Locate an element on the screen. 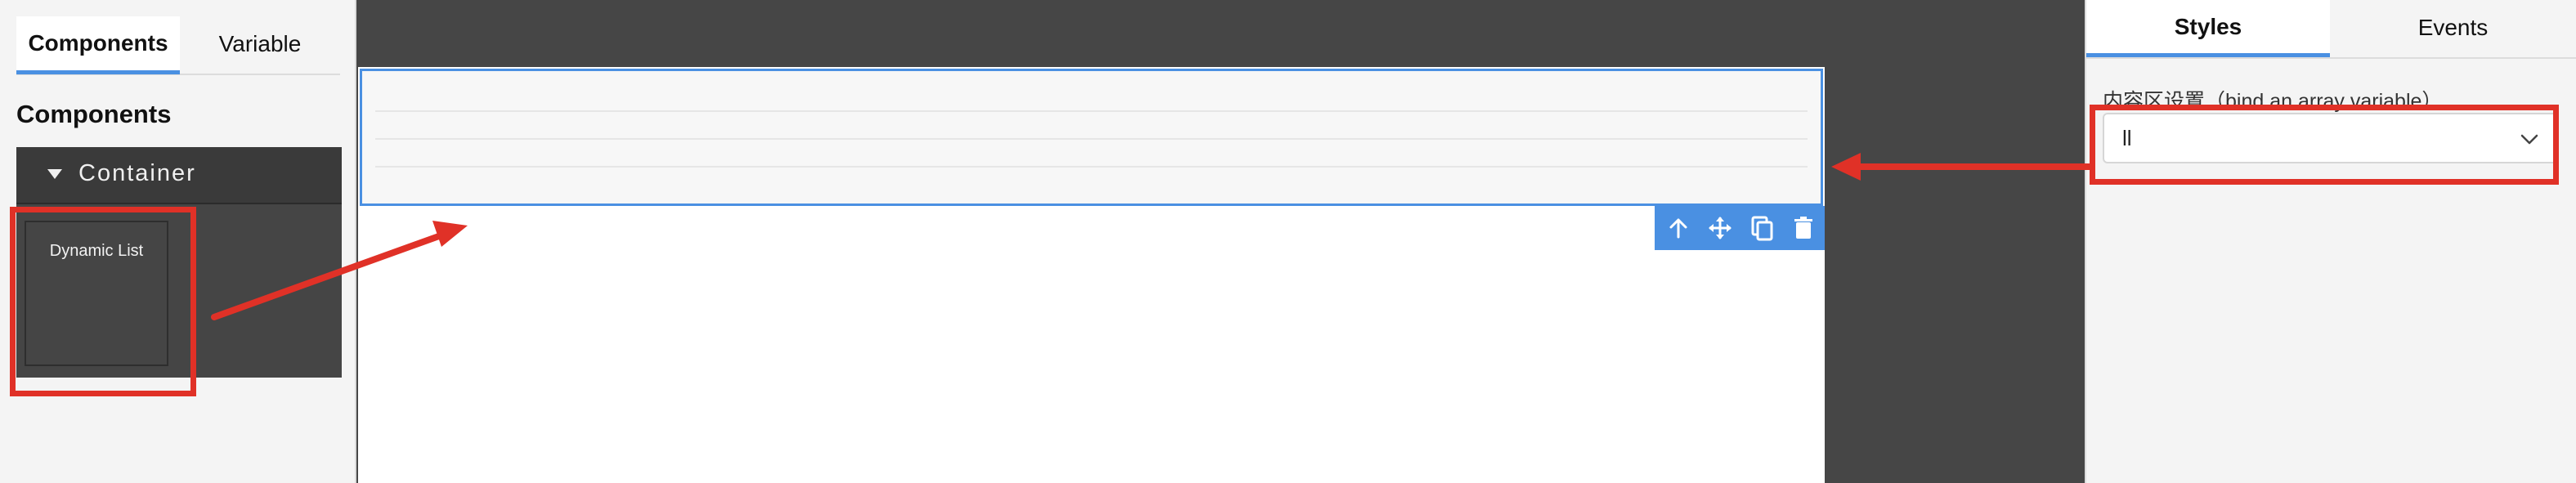 This screenshot has width=2576, height=483. tab-components: Components is located at coordinates (98, 45).